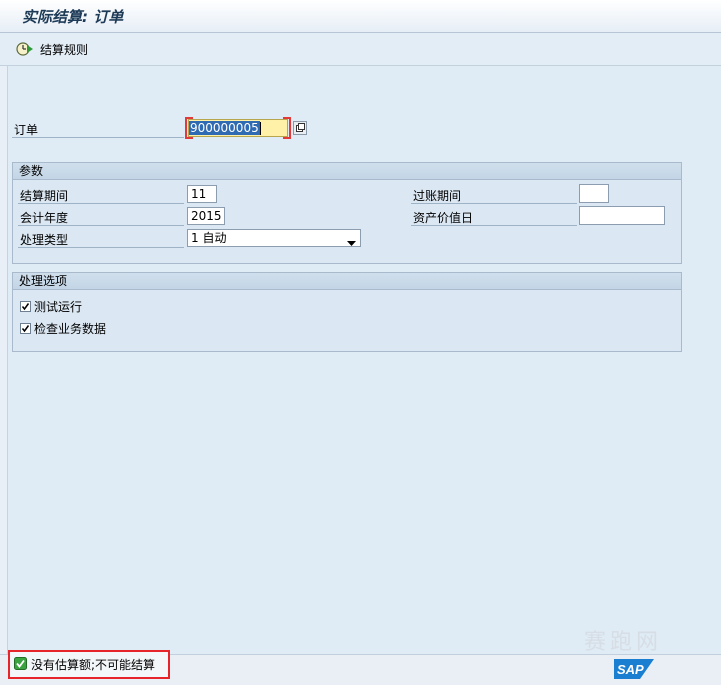 Image resolution: width=721 pixels, height=685 pixels. I want to click on processing-options-group: 处理选项, so click(347, 312).